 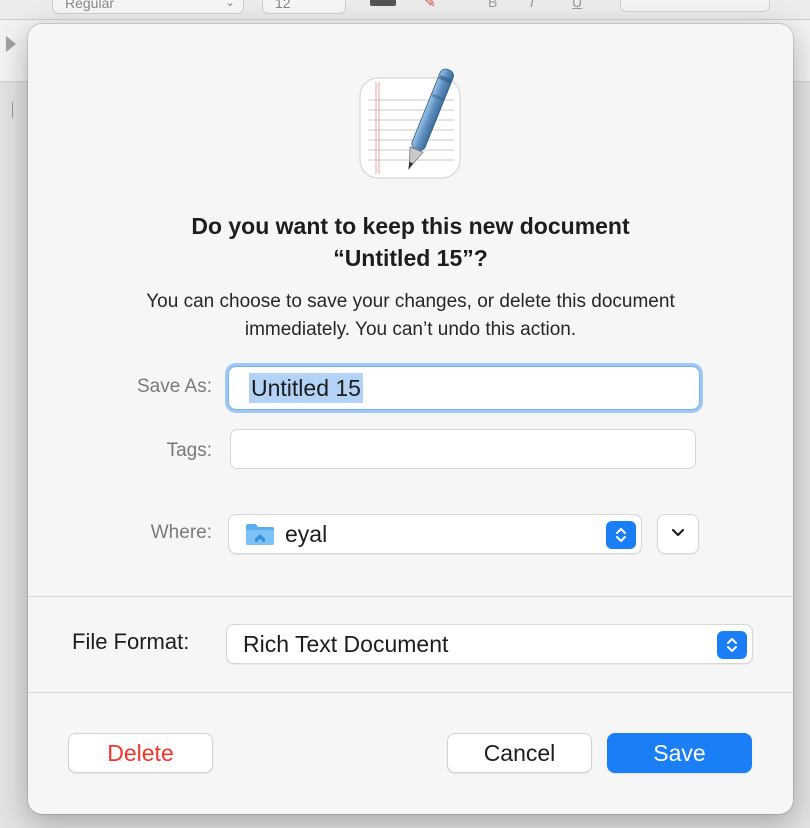 What do you see at coordinates (410, 329) in the screenshot?
I see `message-line-2: immediately. You can’t undo this action.` at bounding box center [410, 329].